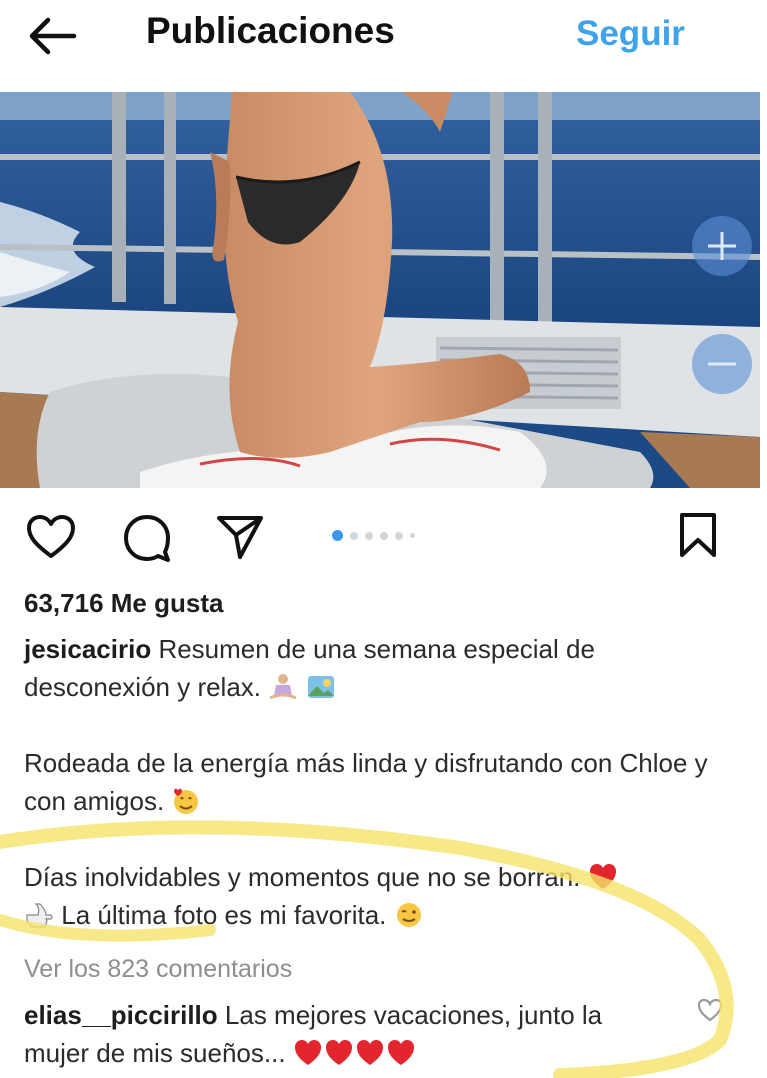 This screenshot has height=1078, width=767. Describe the element at coordinates (39, 915) in the screenshot. I see `pointing-hand-emoji-icon` at that location.